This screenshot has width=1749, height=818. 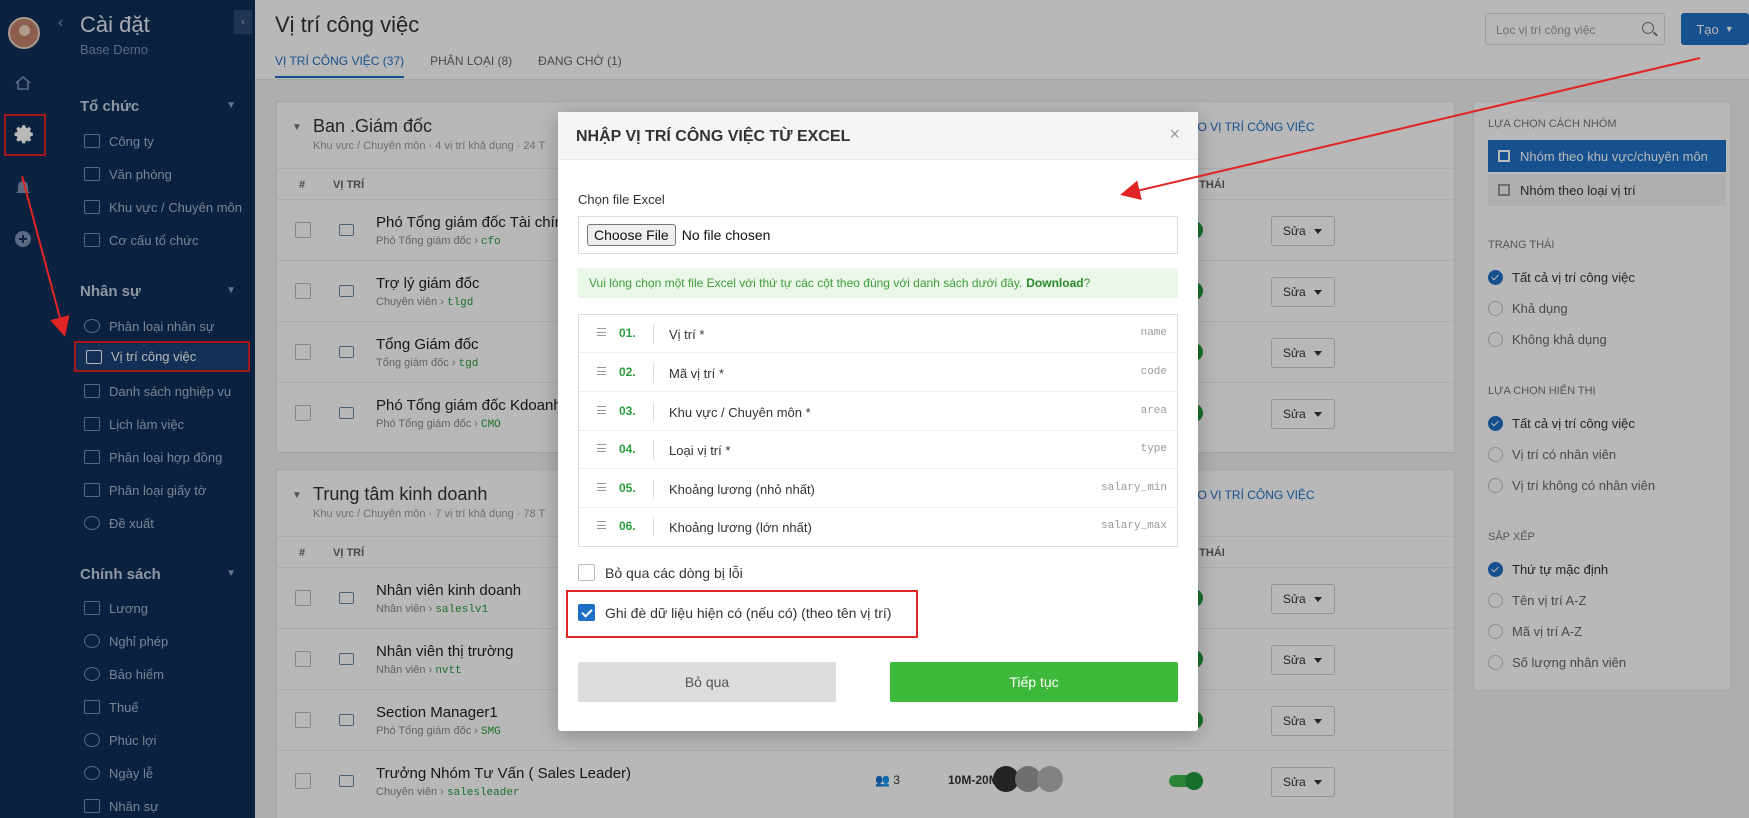 What do you see at coordinates (878, 235) in the screenshot?
I see `file-input: Choose File No file chosen` at bounding box center [878, 235].